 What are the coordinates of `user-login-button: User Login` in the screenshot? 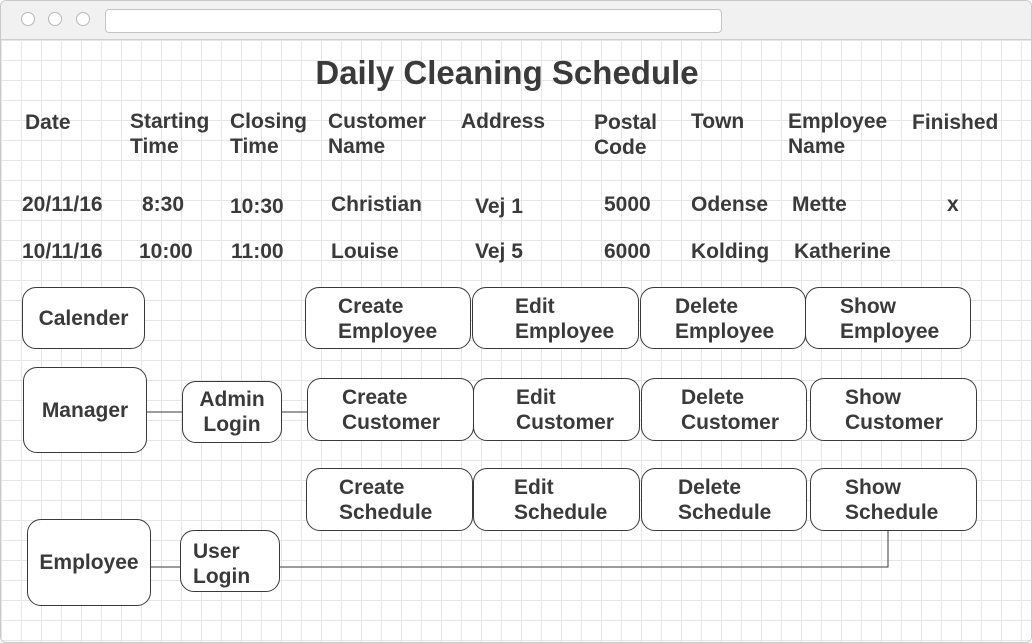 It's located at (230, 561).